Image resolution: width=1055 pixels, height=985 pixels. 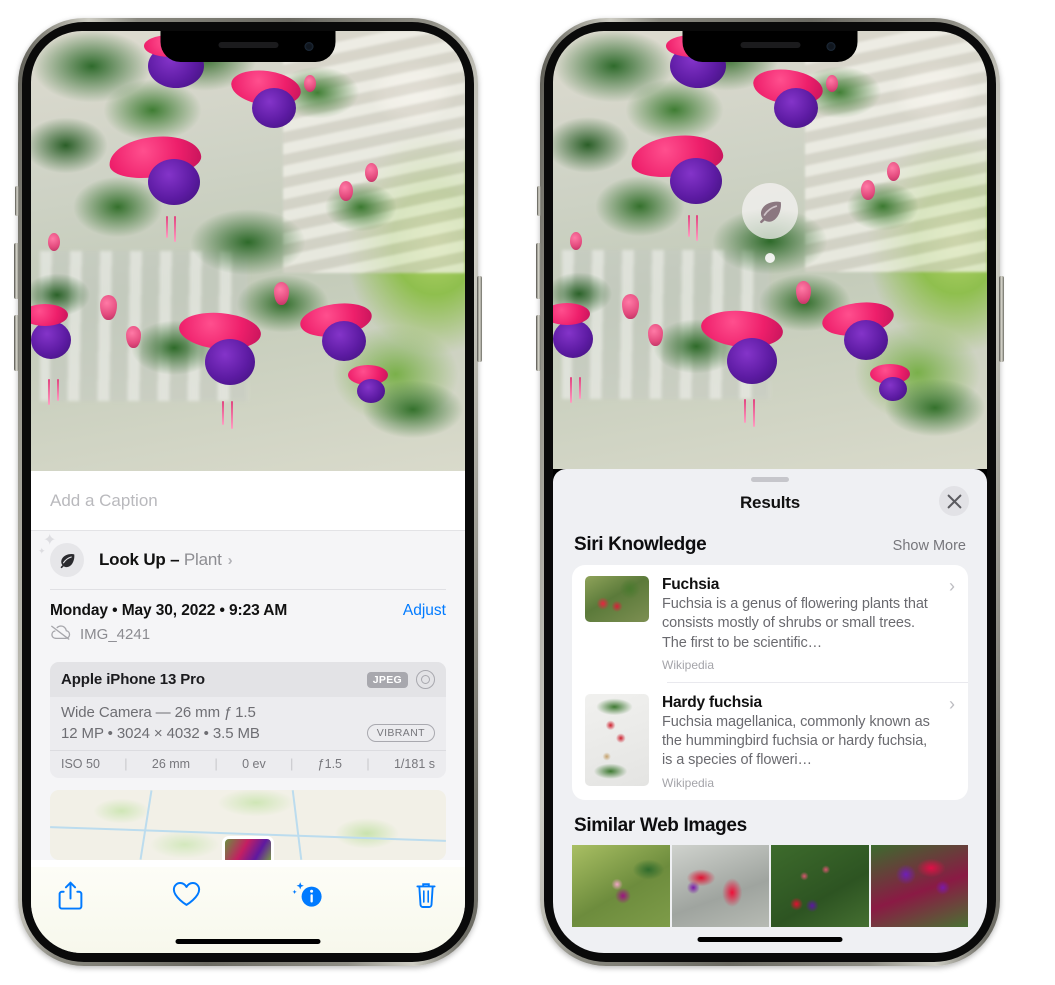 What do you see at coordinates (60, 634) in the screenshot?
I see `cloud-slash-icon` at bounding box center [60, 634].